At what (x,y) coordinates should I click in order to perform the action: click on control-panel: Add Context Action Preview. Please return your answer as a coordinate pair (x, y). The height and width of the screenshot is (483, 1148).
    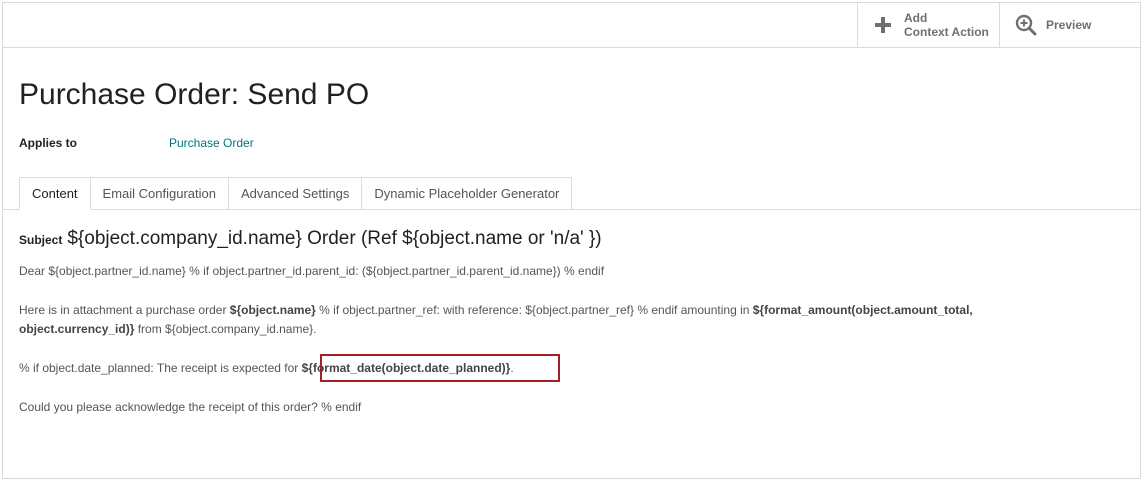
    Looking at the image, I should click on (571, 25).